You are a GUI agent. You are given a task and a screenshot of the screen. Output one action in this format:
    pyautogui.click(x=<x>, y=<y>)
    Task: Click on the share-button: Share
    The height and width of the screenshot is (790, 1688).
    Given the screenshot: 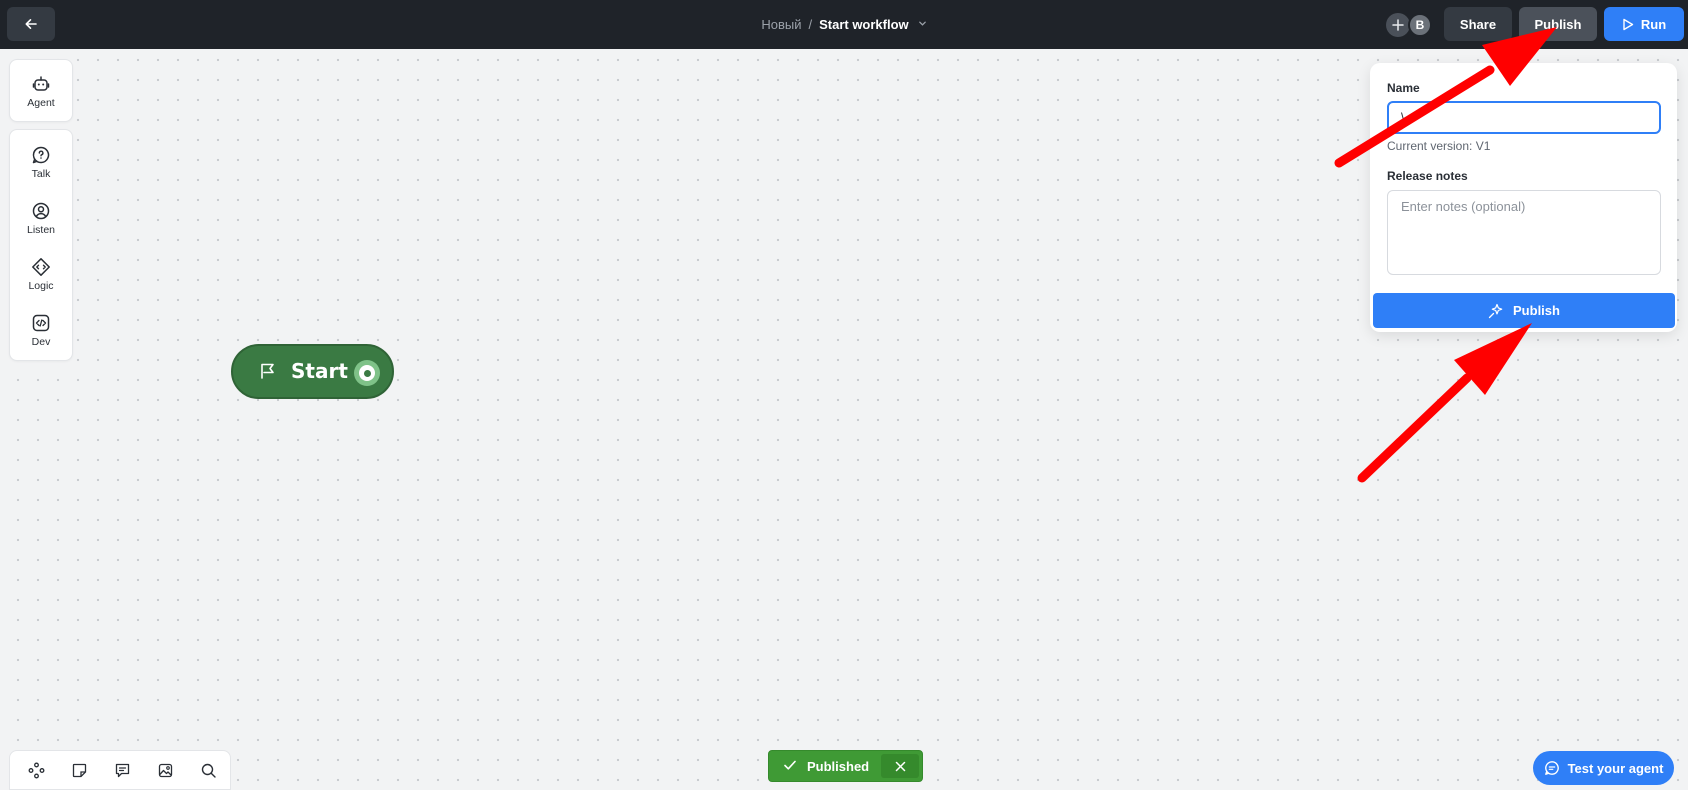 What is the action you would take?
    pyautogui.click(x=1478, y=24)
    